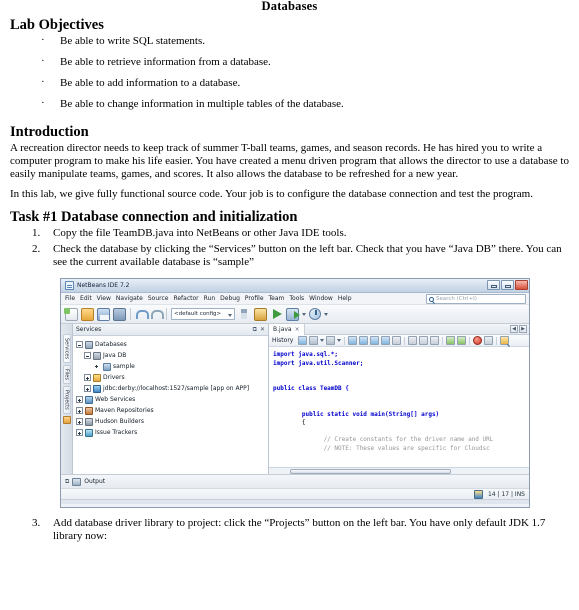  Describe the element at coordinates (97, 388) in the screenshot. I see `connection-icon` at that location.